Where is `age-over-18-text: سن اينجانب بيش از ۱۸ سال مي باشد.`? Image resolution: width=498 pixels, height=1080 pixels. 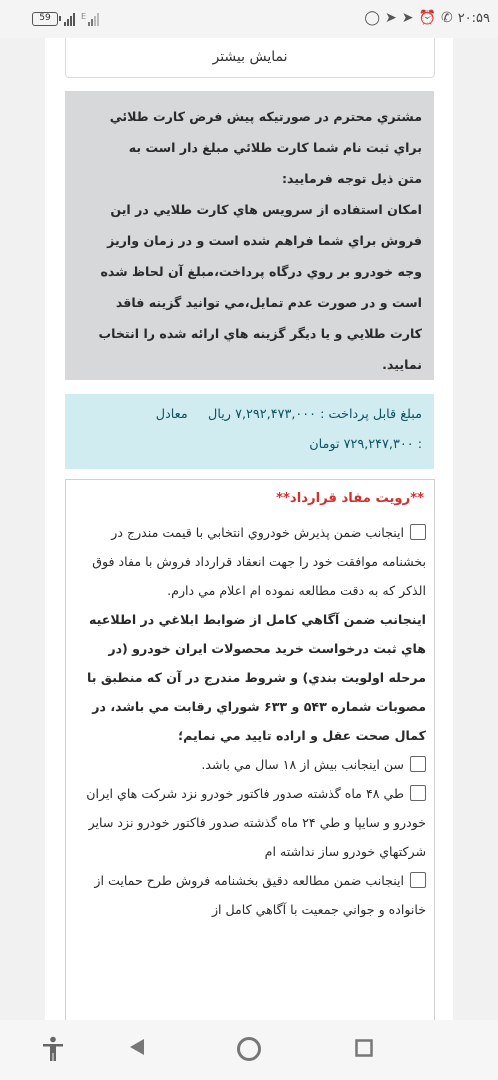 age-over-18-text: سن اينجانب بيش از ۱۸ سال مي باشد. is located at coordinates (302, 764).